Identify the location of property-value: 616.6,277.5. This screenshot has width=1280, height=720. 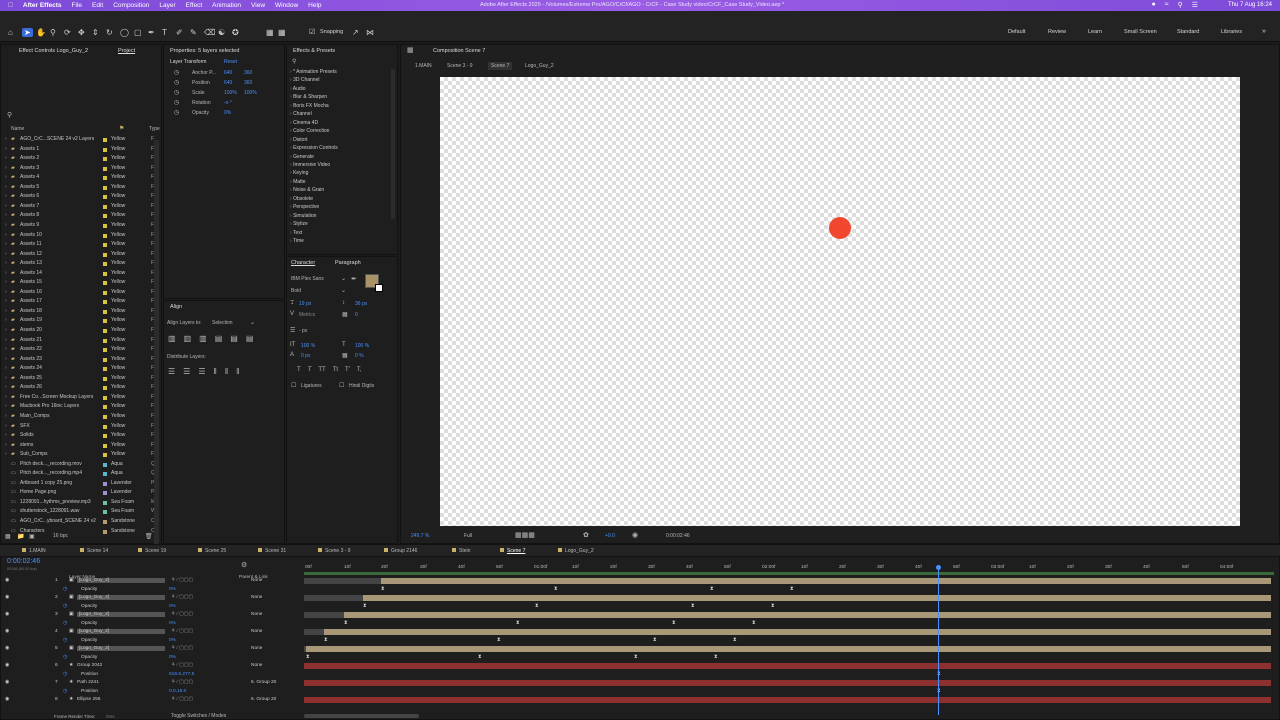
(181, 674).